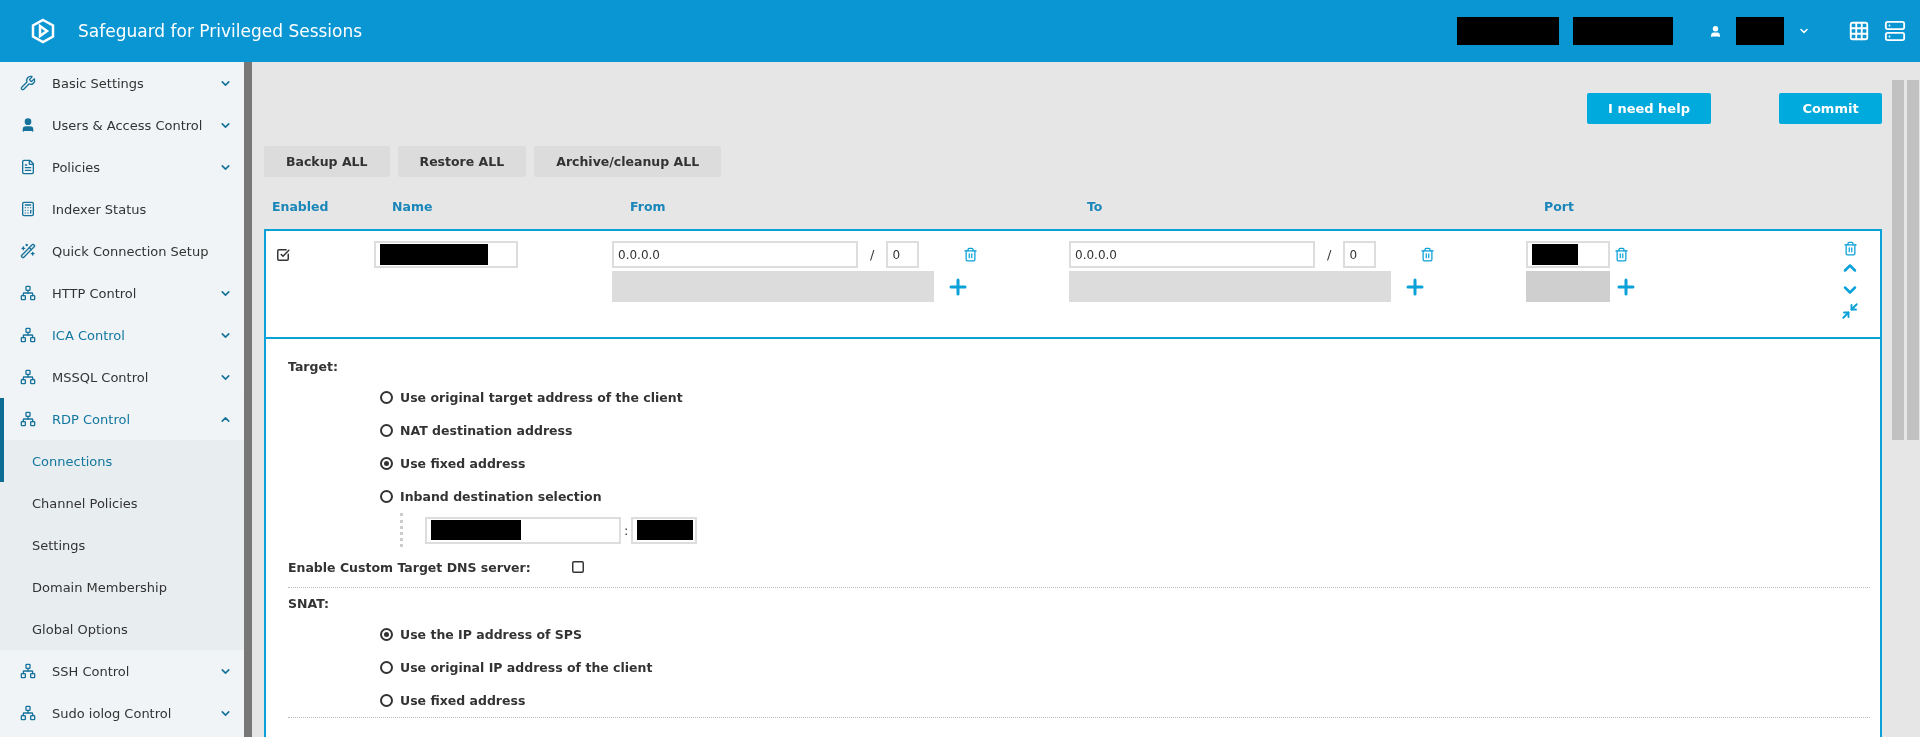 Image resolution: width=1920 pixels, height=737 pixels. What do you see at coordinates (1559, 207) in the screenshot?
I see `column-header: Port` at bounding box center [1559, 207].